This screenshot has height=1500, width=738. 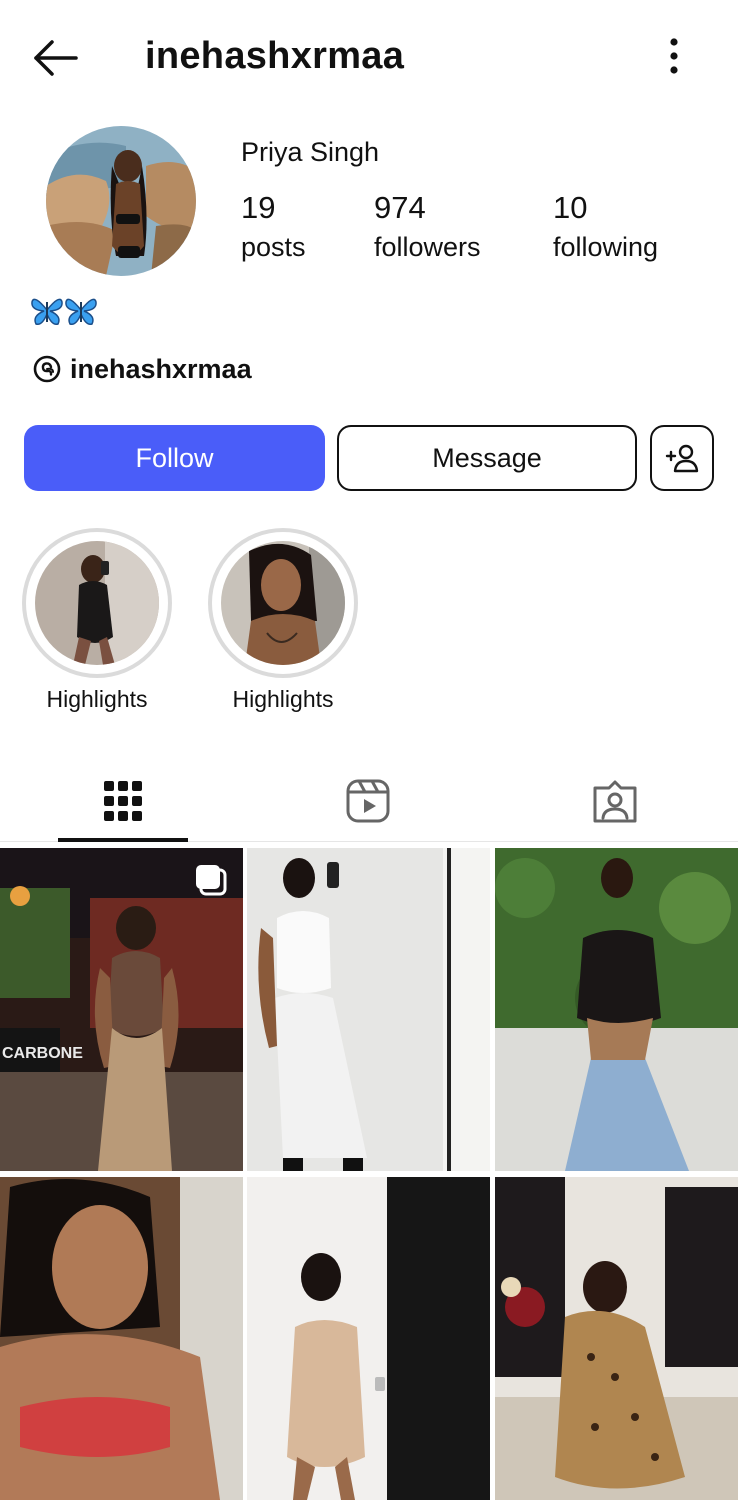 I want to click on add-user-icon, so click(x=682, y=458).